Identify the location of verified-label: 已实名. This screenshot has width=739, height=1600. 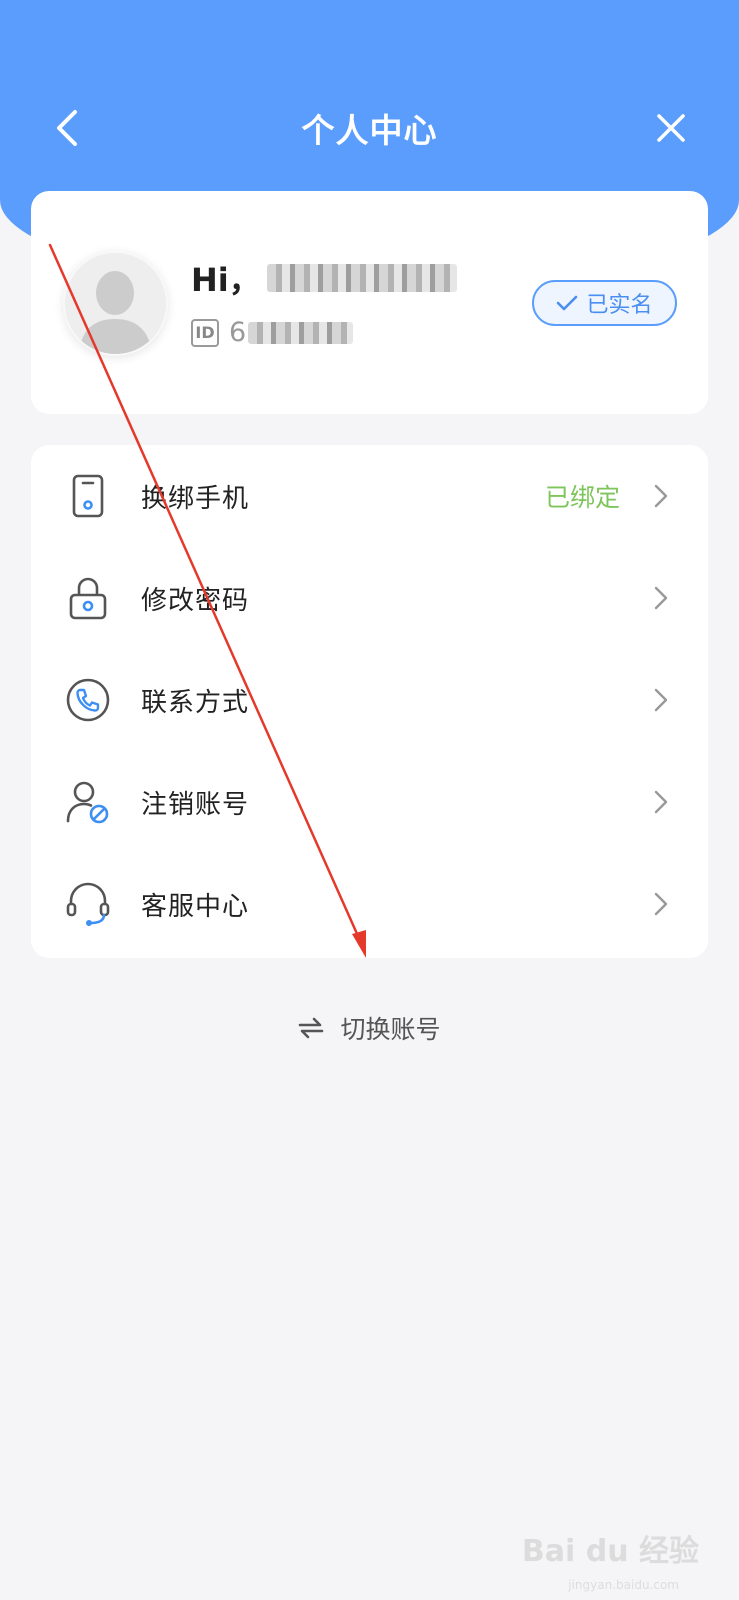
(619, 305).